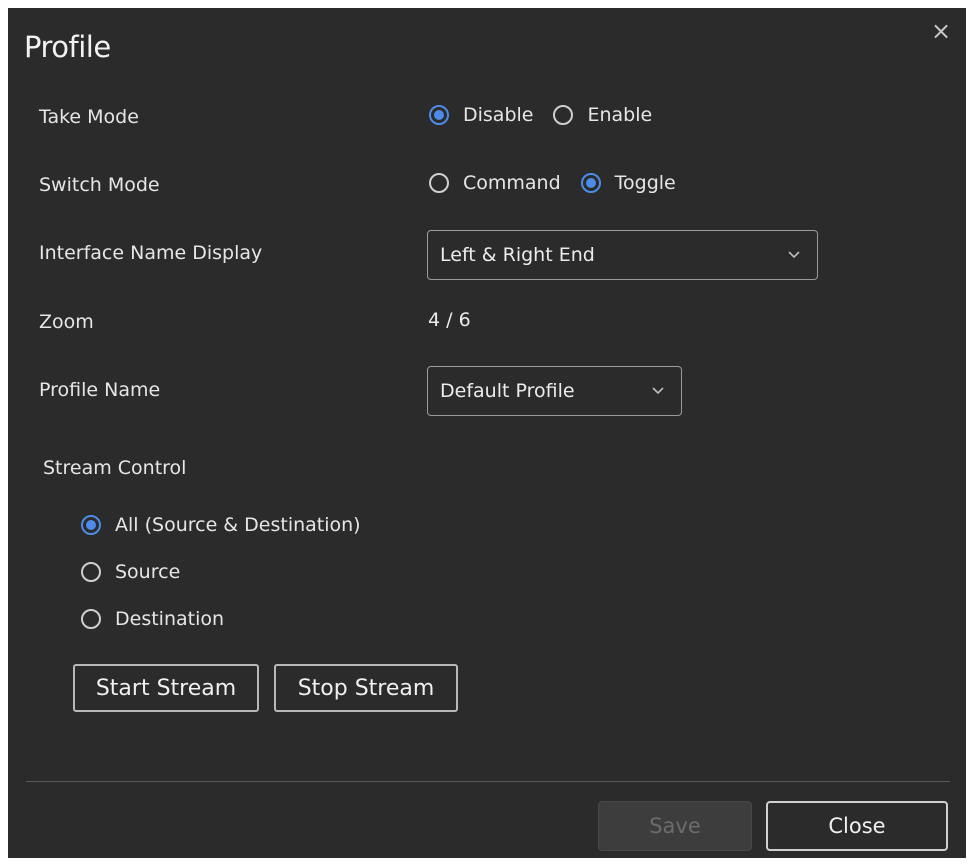 This screenshot has width=976, height=865. I want to click on switch-mode-toggle-radio: Toggle, so click(628, 183).